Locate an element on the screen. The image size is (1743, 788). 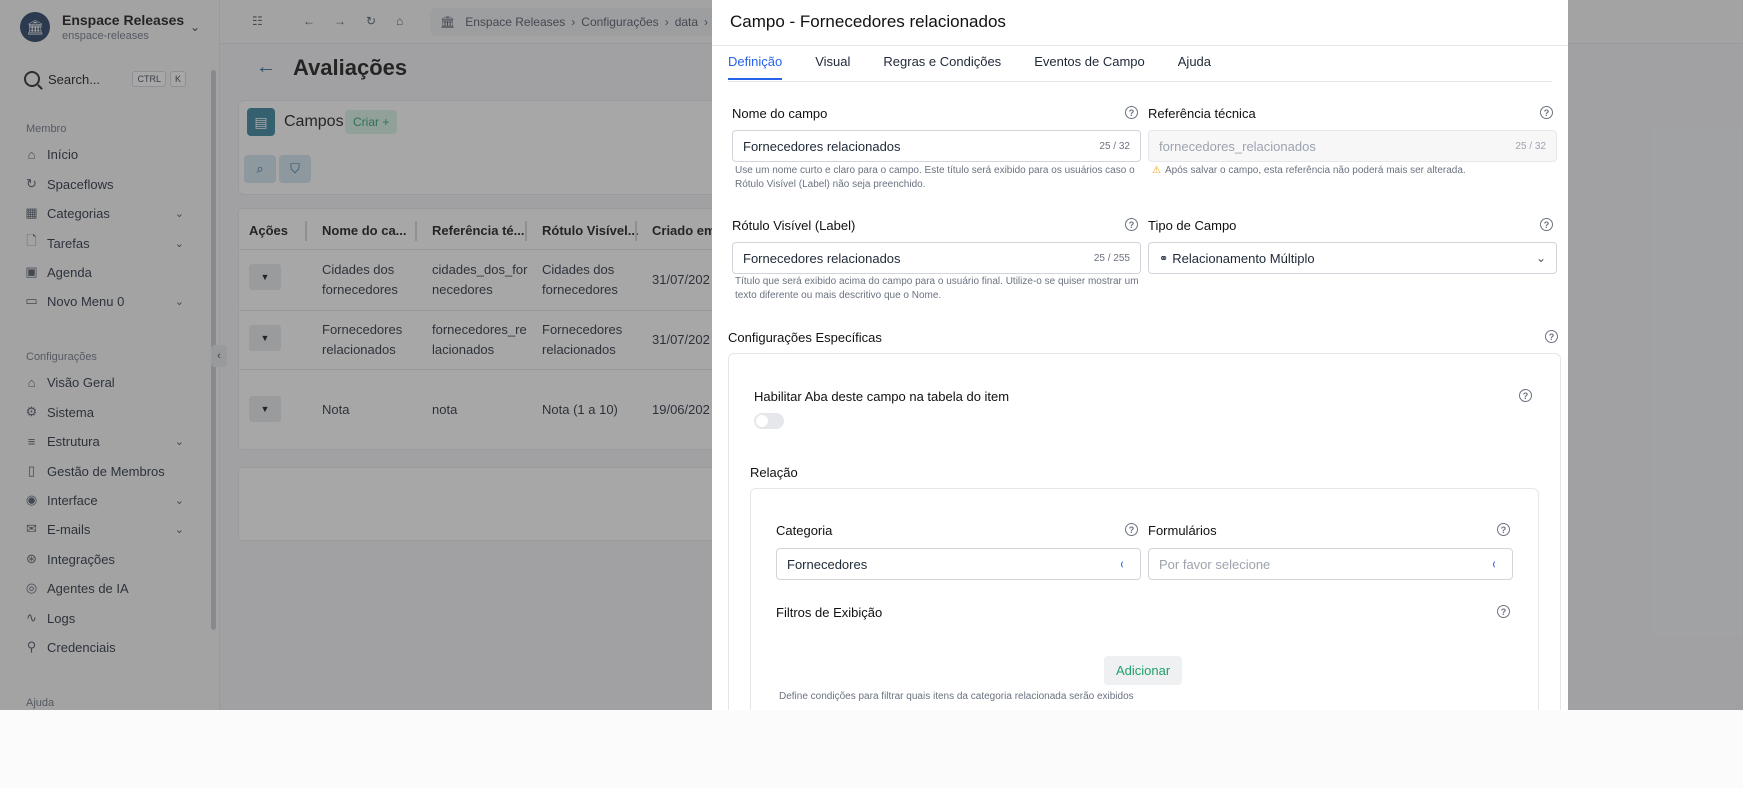
label-field-label: Rótulo Visível (Label) is located at coordinates (794, 225).